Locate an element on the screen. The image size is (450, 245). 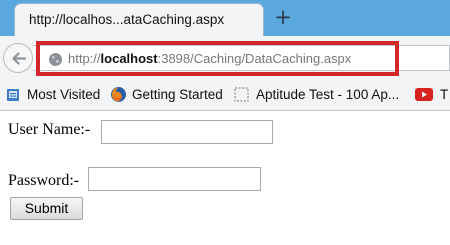
bookmarks-folder-icon is located at coordinates (13, 95).